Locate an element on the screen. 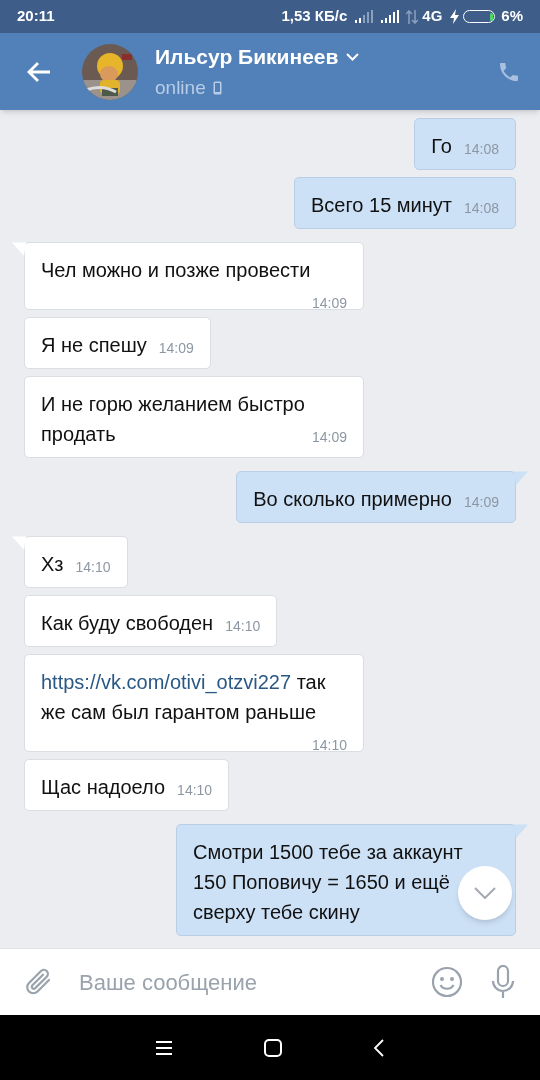  message-text: Во сколько примерно is located at coordinates (352, 499).